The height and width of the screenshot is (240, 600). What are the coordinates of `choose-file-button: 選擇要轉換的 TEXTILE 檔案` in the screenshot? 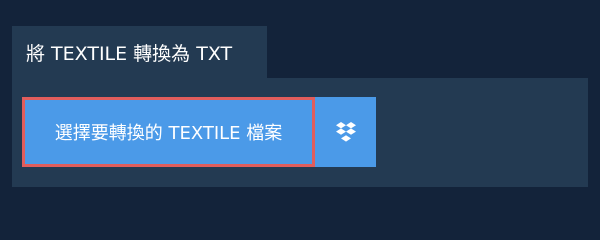 It's located at (168, 132).